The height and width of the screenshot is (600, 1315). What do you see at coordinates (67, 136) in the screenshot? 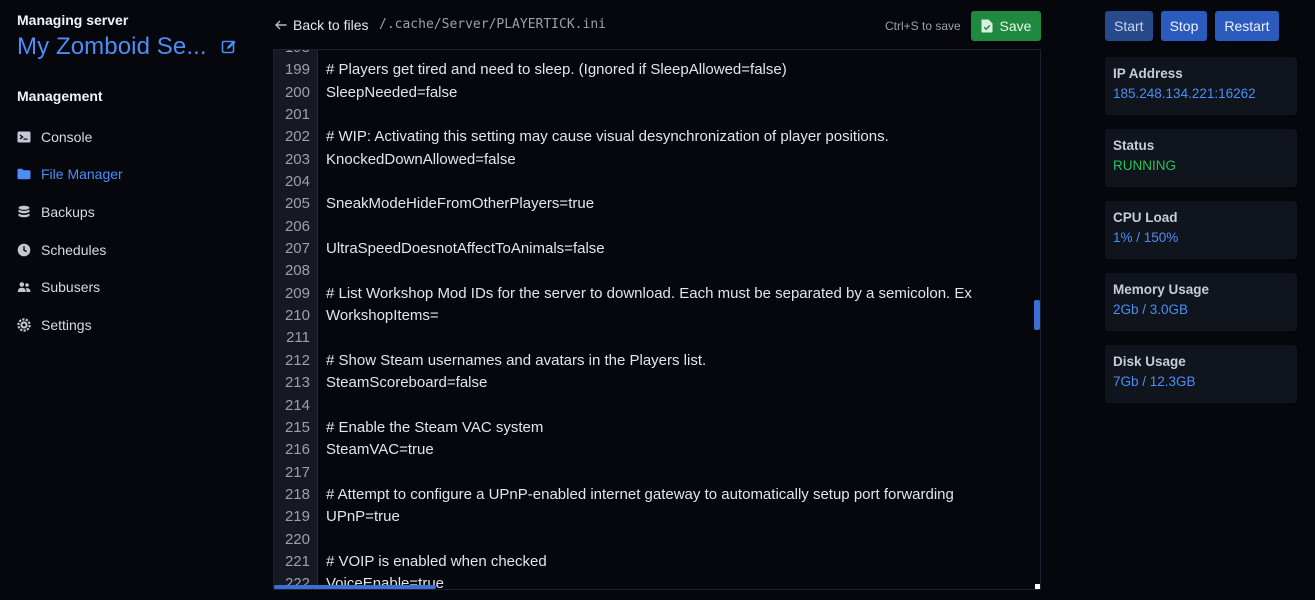
I see `sidebar-item-label: Console` at bounding box center [67, 136].